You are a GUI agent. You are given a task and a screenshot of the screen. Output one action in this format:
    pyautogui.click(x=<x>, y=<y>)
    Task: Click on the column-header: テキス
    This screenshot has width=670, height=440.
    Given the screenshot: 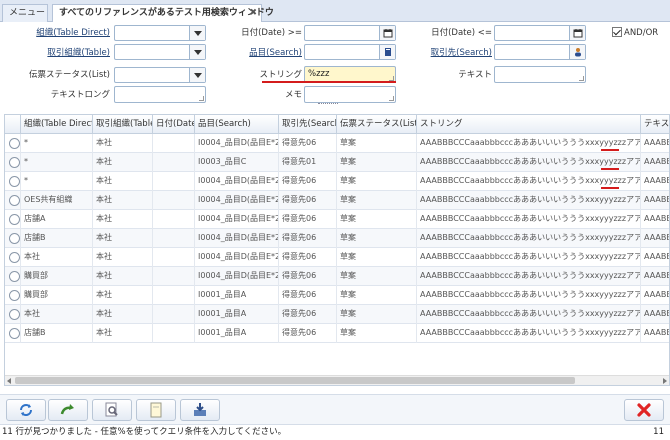 What is the action you would take?
    pyautogui.click(x=655, y=124)
    